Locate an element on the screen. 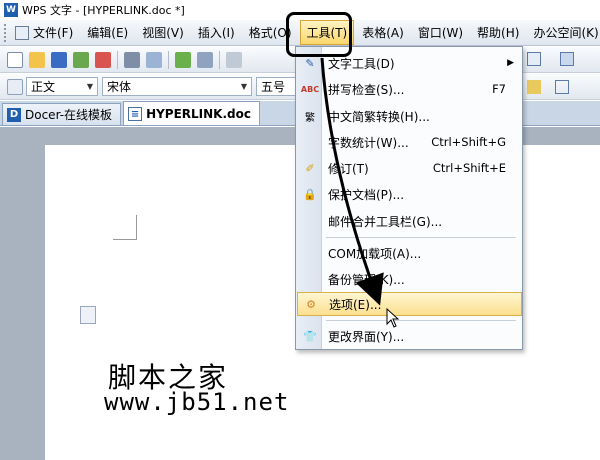 The height and width of the screenshot is (460, 600). save-icon is located at coordinates (59, 59).